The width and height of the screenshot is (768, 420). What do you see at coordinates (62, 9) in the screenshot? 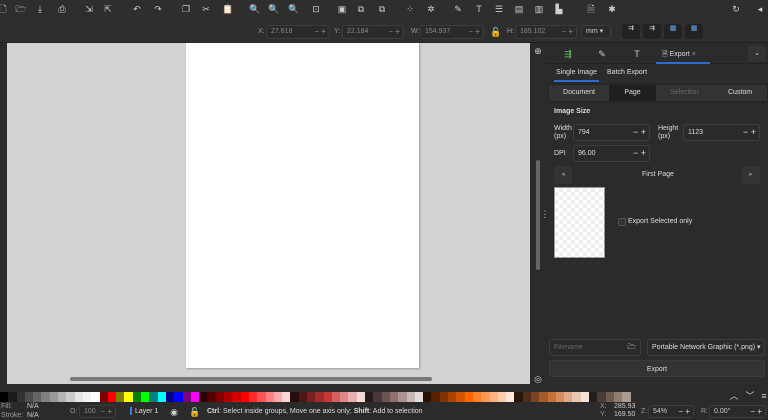
I see `print-icon: ⎙` at bounding box center [62, 9].